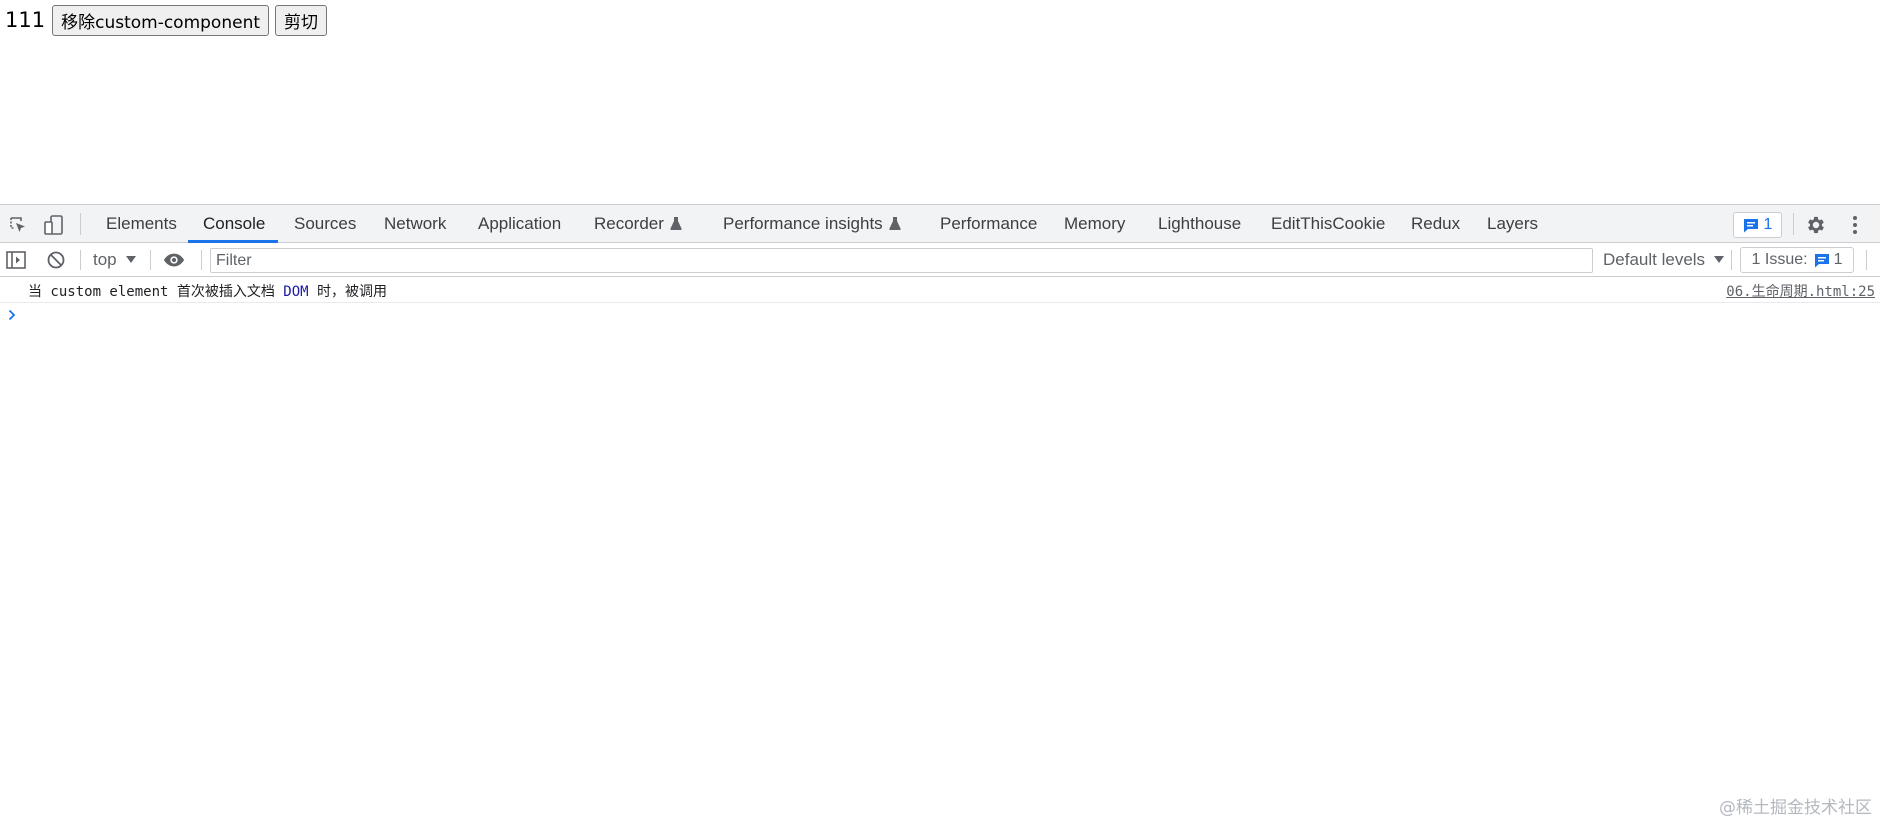 This screenshot has height=828, width=1880. Describe the element at coordinates (519, 224) in the screenshot. I see `tab-application: Application` at that location.